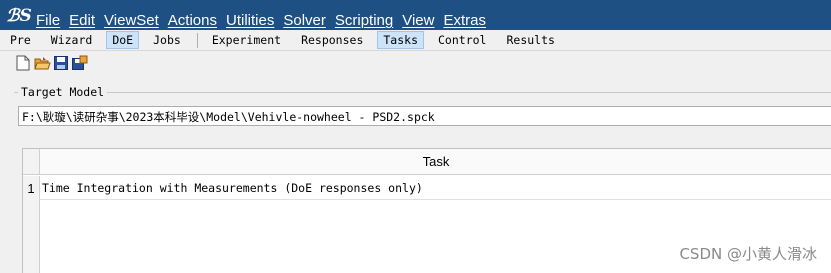 The image size is (831, 273). I want to click on menu-file: File, so click(48, 21).